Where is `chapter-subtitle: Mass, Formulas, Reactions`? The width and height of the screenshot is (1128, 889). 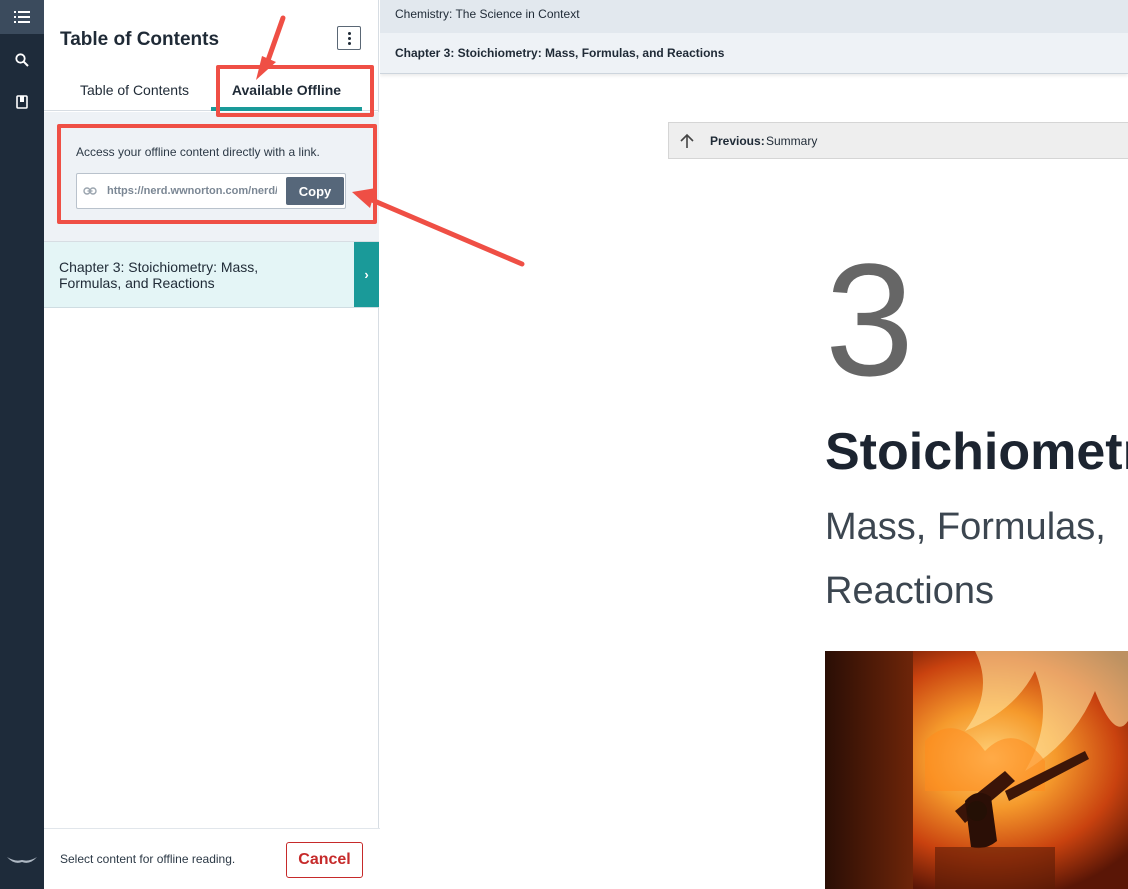
chapter-subtitle: Mass, Formulas, Reactions is located at coordinates (976, 559).